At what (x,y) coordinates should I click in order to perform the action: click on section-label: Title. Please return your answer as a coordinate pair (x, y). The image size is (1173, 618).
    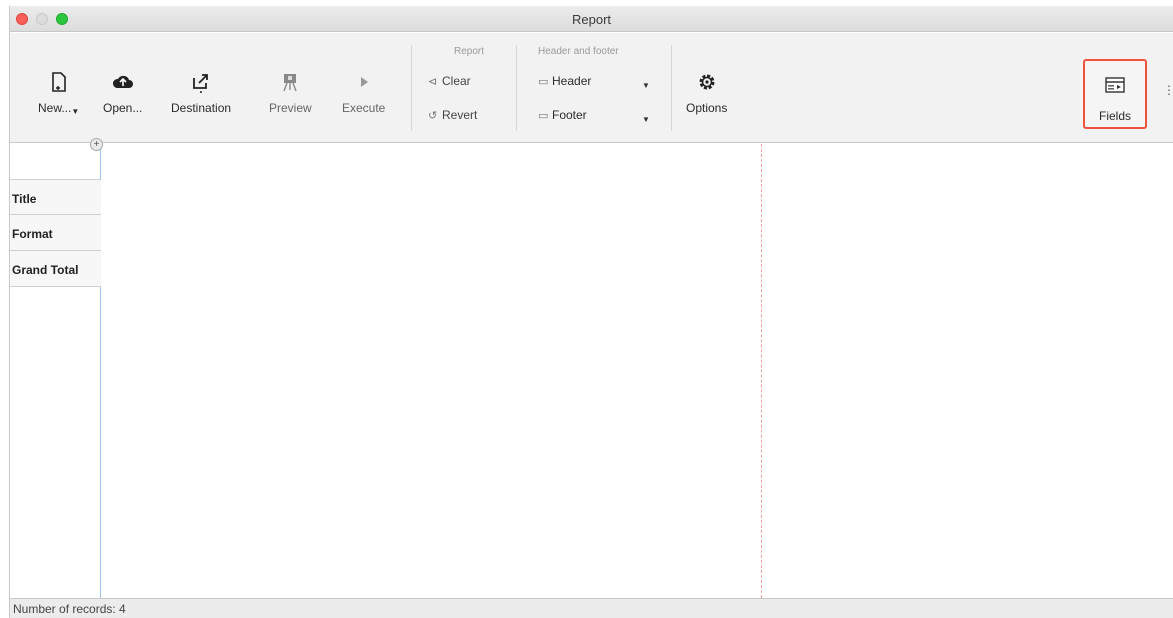
    Looking at the image, I should click on (24, 199).